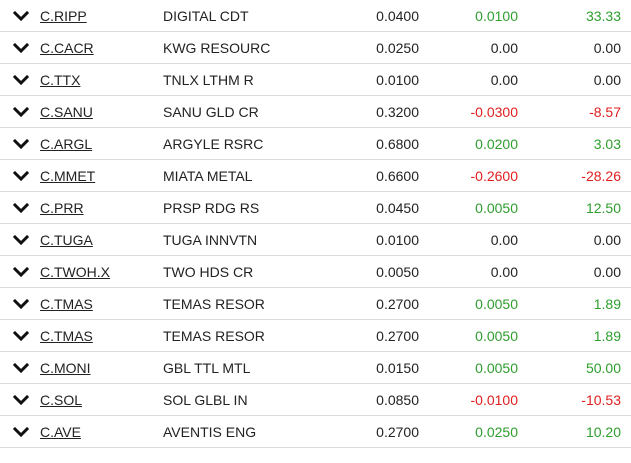 This screenshot has height=463, width=631. I want to click on symbol-link: C.CACR, so click(67, 48).